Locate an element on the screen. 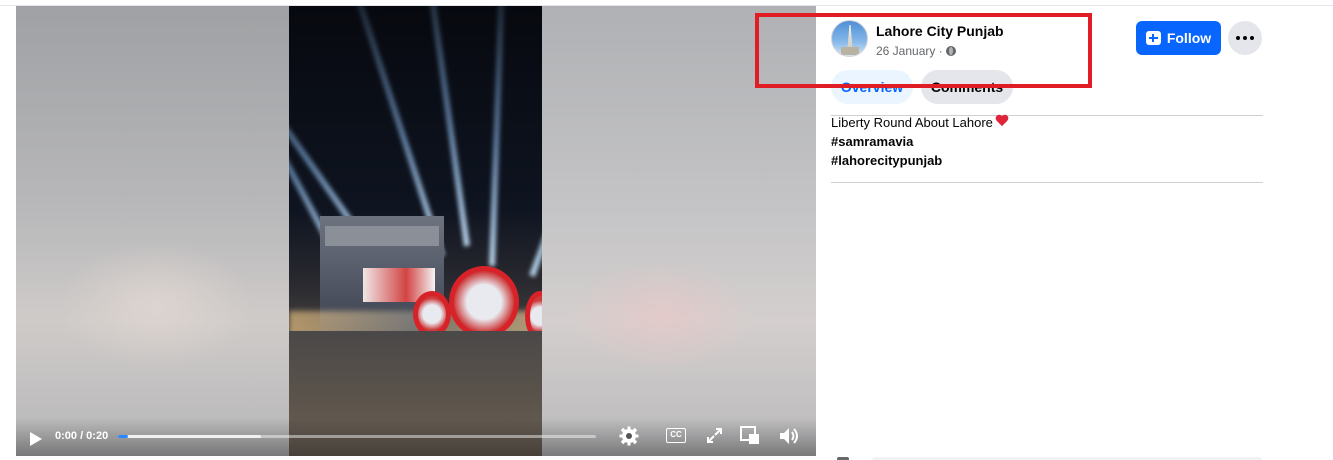  seek-bar is located at coordinates (357, 436).